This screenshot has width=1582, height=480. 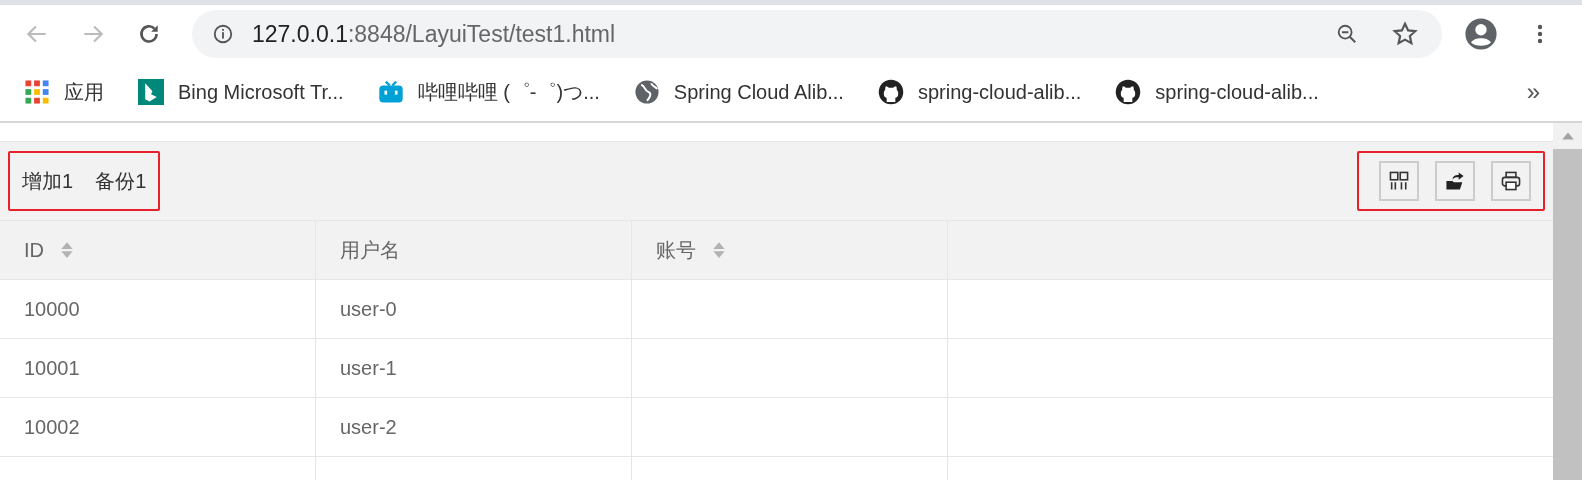 What do you see at coordinates (1533, 92) in the screenshot?
I see `more-bookmarks-button: »` at bounding box center [1533, 92].